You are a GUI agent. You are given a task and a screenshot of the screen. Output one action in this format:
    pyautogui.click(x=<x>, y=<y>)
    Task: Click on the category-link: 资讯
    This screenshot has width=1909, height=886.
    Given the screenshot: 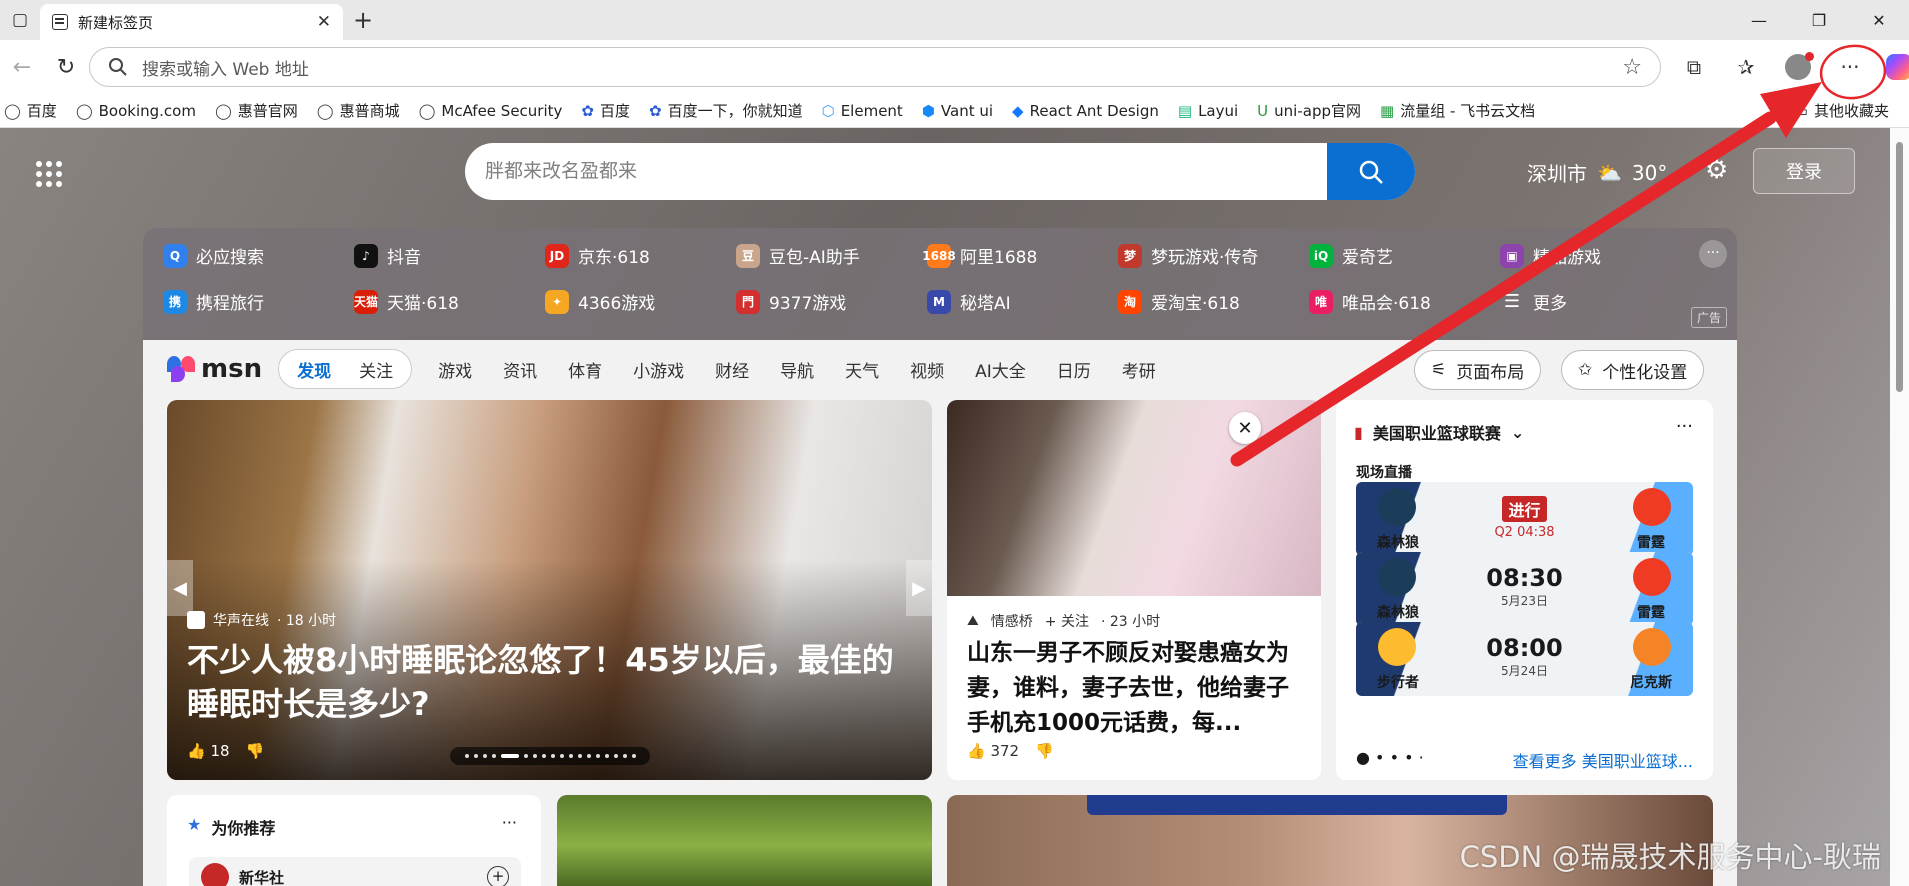 What is the action you would take?
    pyautogui.click(x=520, y=372)
    